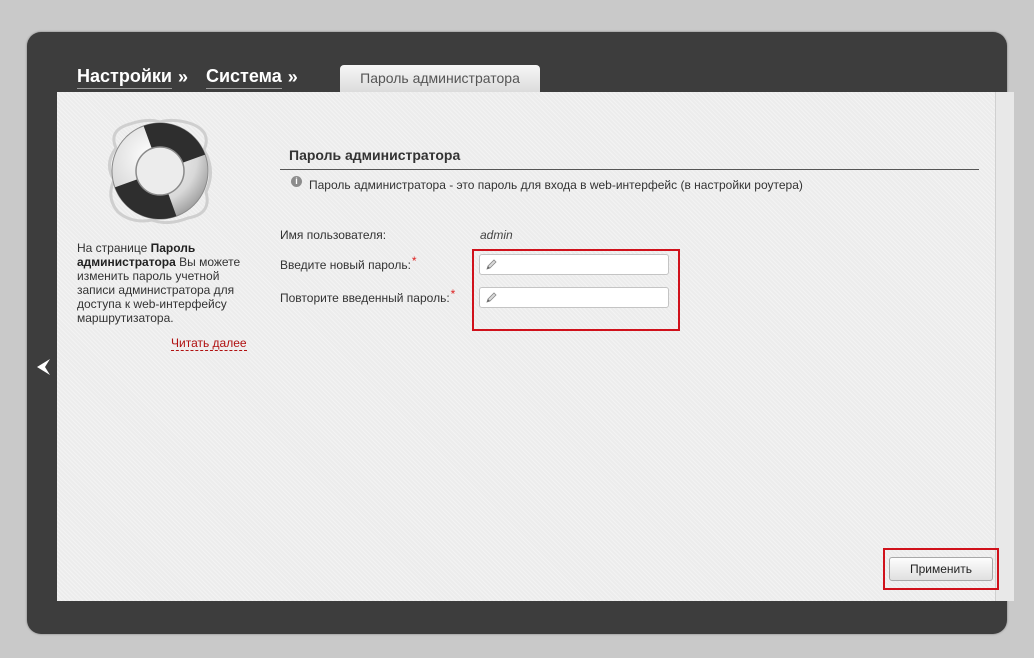  What do you see at coordinates (440, 78) in the screenshot?
I see `tab-admin-password: Пароль администратора` at bounding box center [440, 78].